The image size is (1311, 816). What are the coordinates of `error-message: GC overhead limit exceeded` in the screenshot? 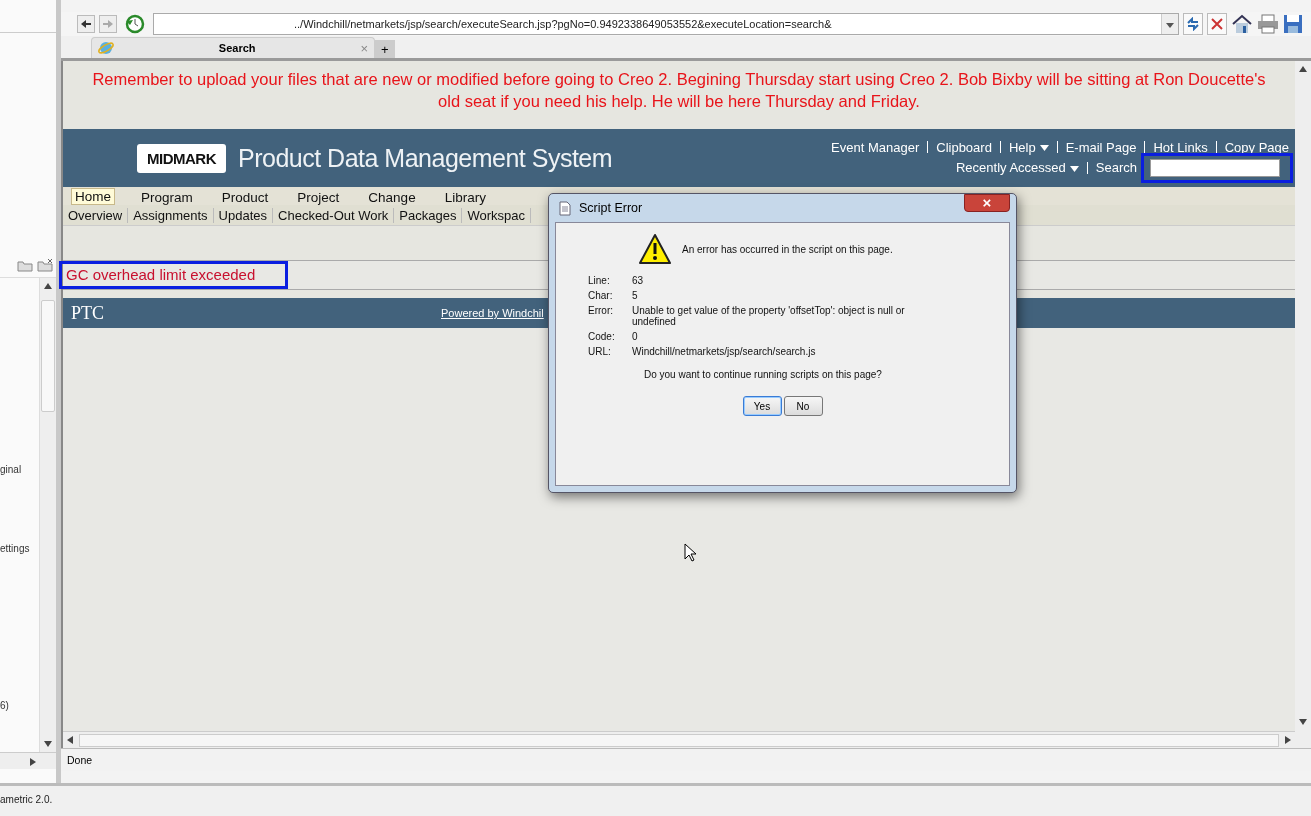 It's located at (161, 274).